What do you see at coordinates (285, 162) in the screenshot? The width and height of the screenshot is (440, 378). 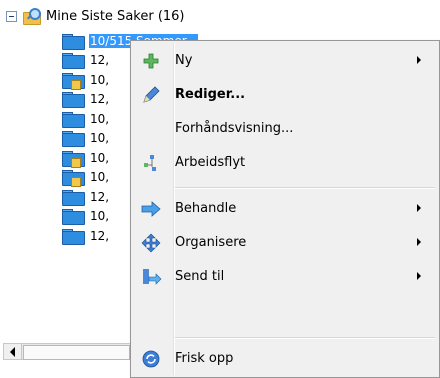 I see `menu-item-arbeidsflyt: Arbeidsflyt` at bounding box center [285, 162].